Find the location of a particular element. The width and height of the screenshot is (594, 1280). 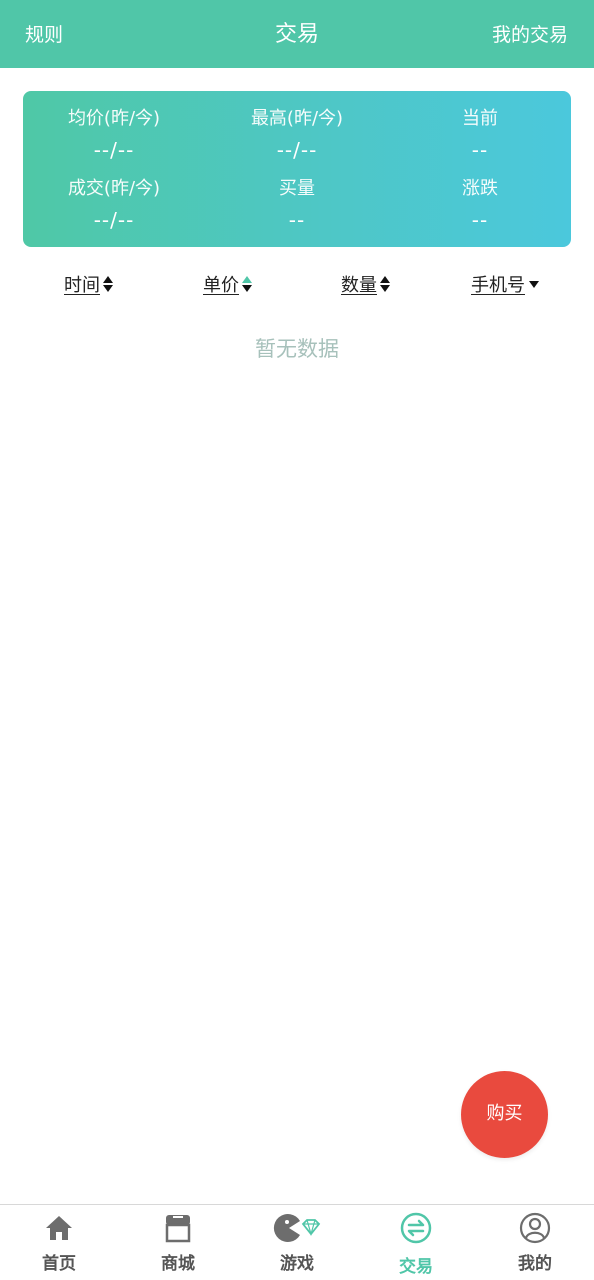

sort-phone: 手机号 is located at coordinates (505, 284).